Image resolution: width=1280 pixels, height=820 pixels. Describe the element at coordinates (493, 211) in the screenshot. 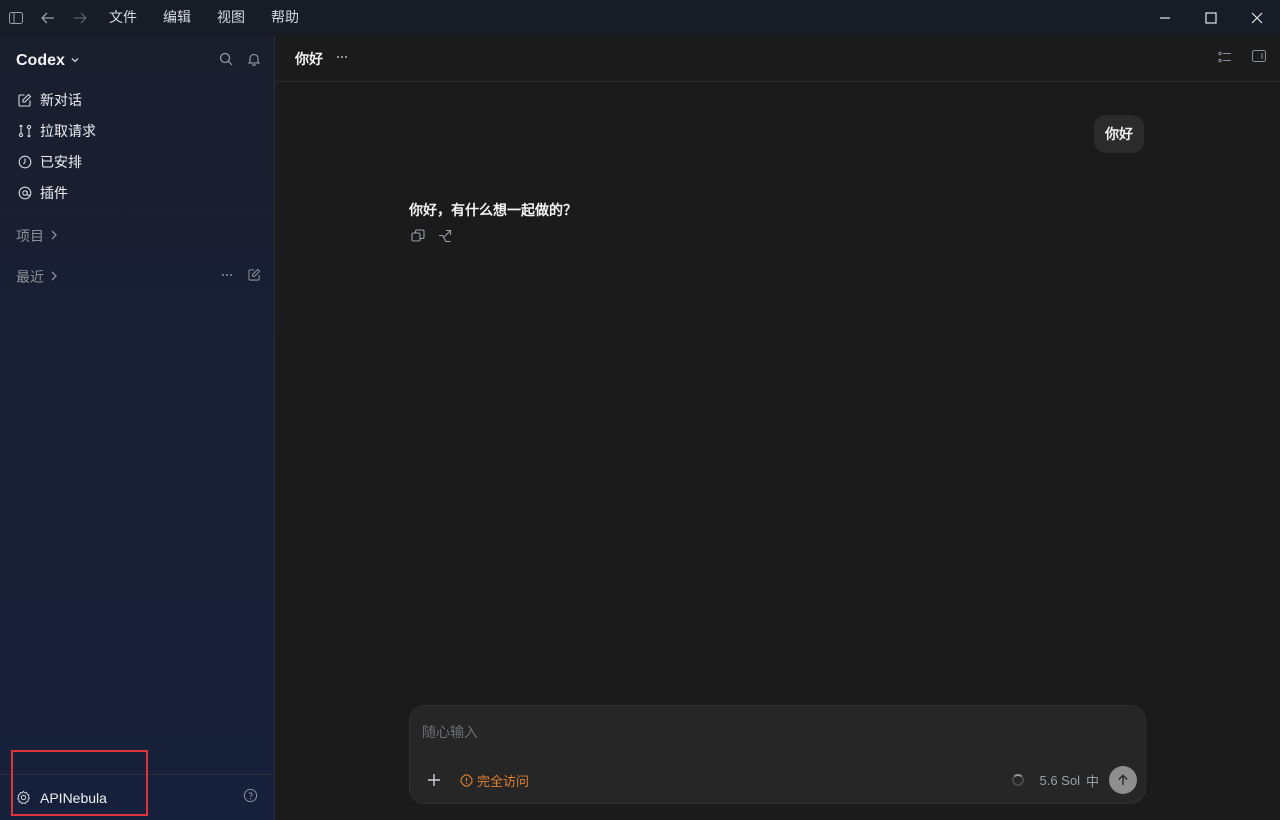

I see `assistant-message: 你好，有什么想一起做的？` at that location.